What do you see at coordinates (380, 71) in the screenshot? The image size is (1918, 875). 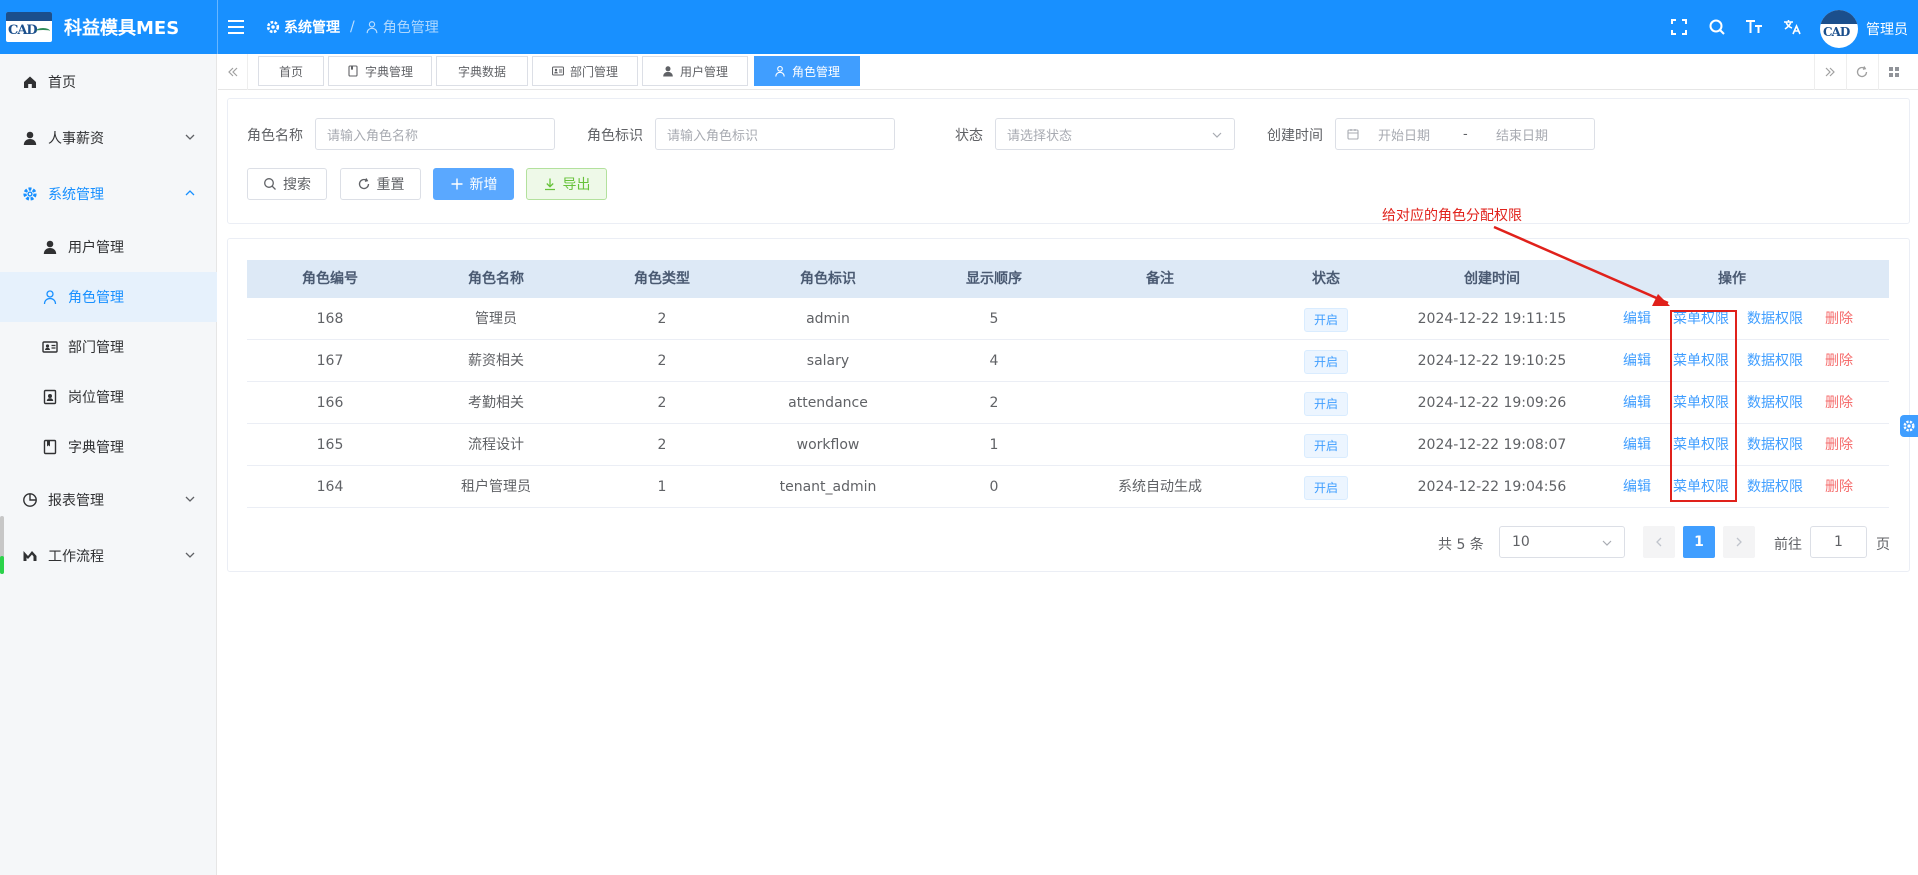 I see `tab-dictionary: 字典管理` at bounding box center [380, 71].